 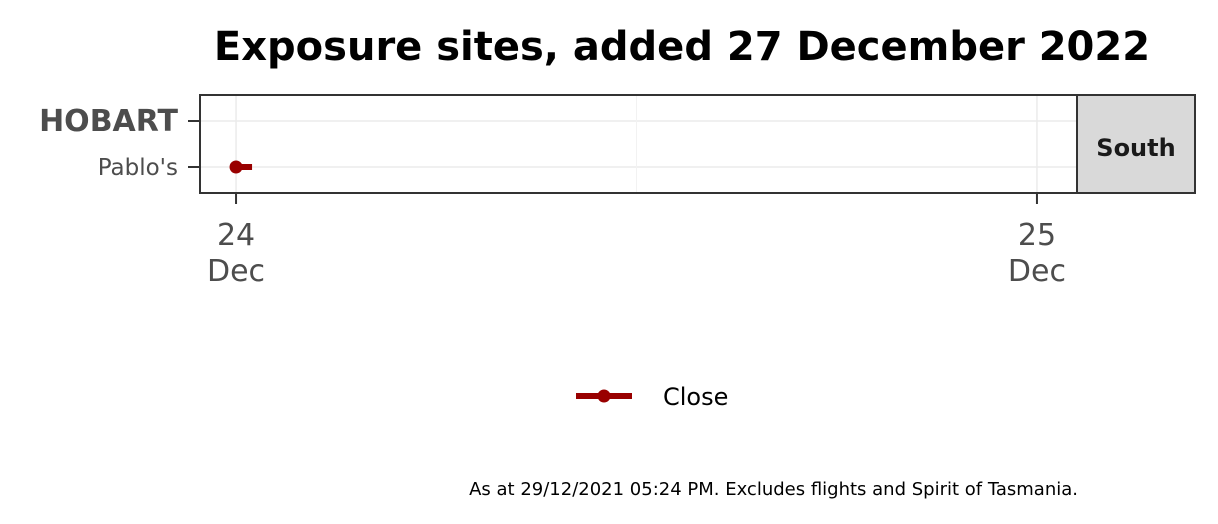 What do you see at coordinates (695, 397) in the screenshot?
I see `legend-label-close: Close` at bounding box center [695, 397].